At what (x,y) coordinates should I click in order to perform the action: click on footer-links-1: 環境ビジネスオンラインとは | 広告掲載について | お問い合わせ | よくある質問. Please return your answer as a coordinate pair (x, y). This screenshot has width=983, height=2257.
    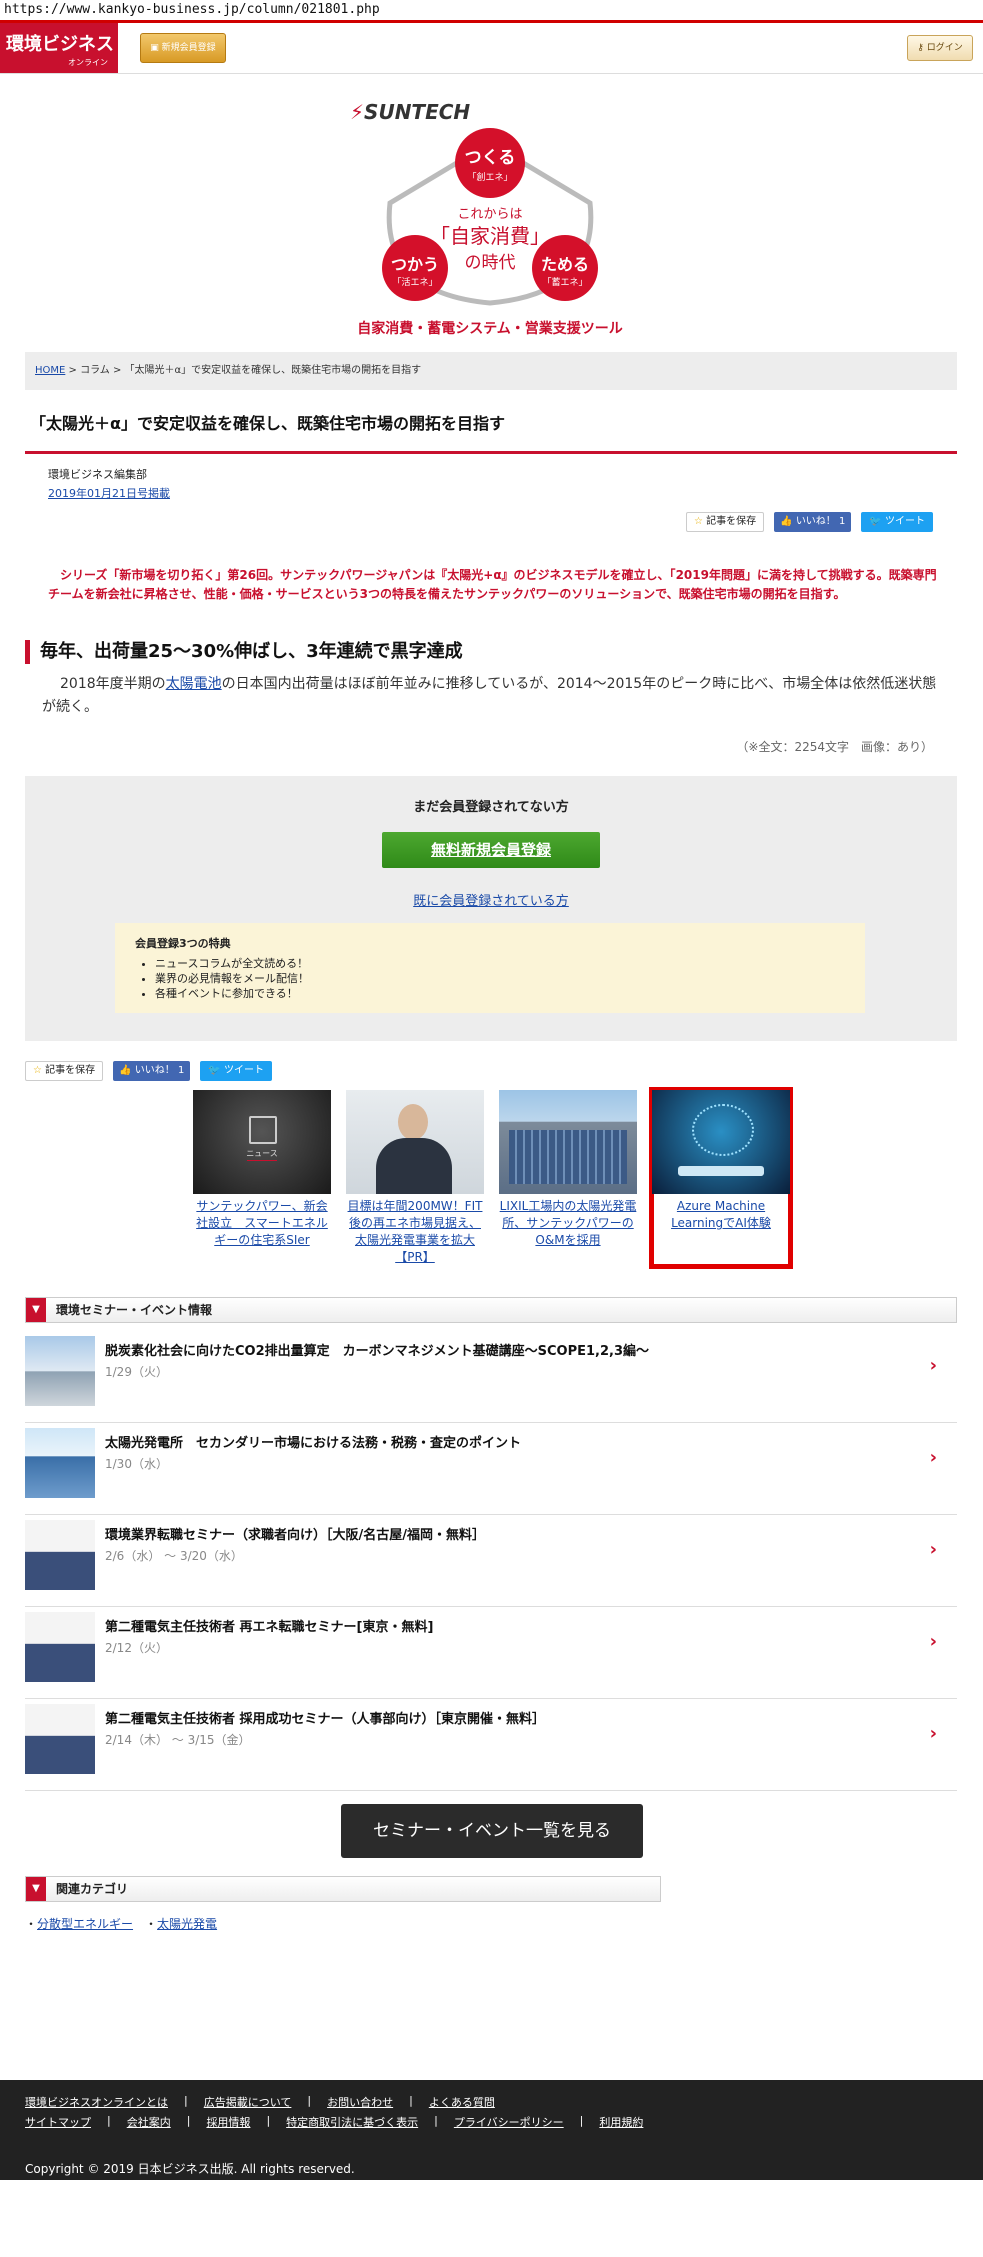
    Looking at the image, I should click on (260, 2102).